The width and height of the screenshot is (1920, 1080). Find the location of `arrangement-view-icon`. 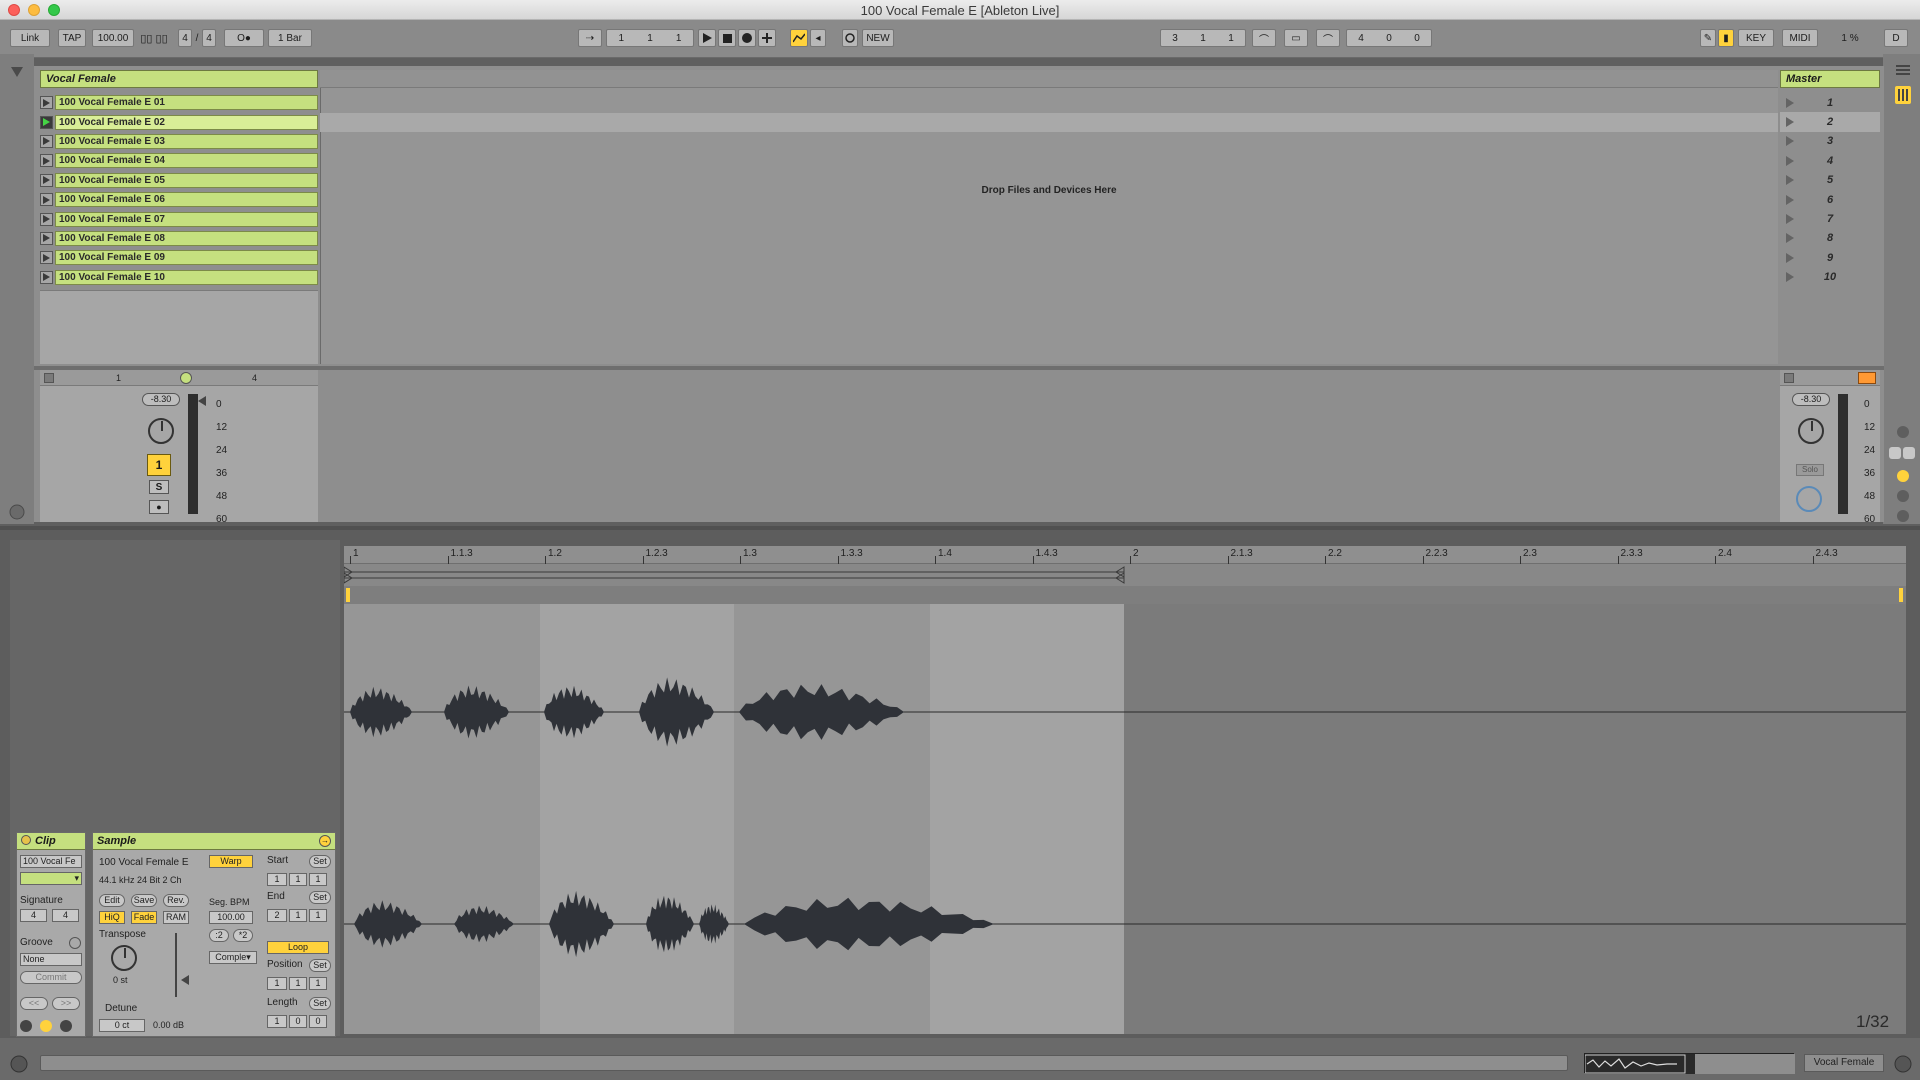

arrangement-view-icon is located at coordinates (1903, 70).